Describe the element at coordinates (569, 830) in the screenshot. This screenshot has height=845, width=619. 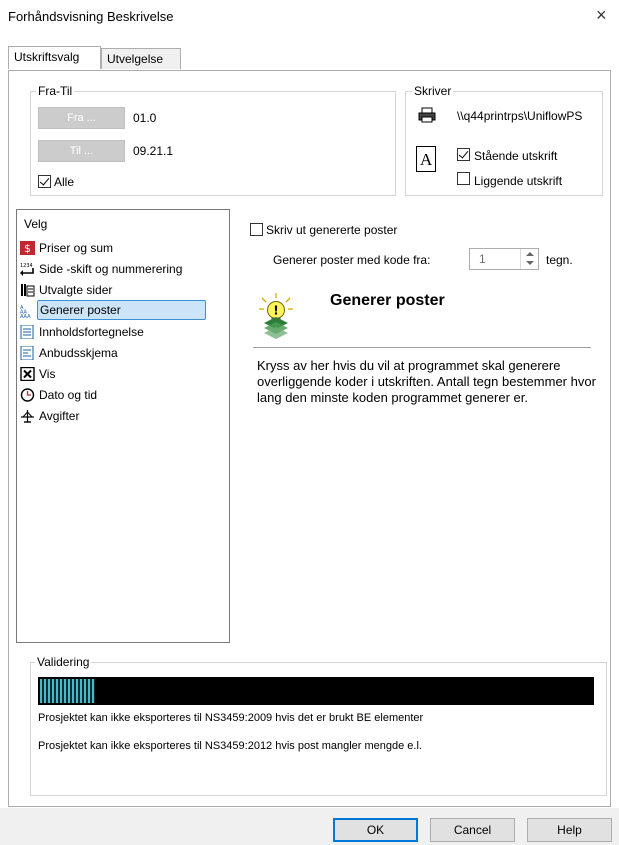
I see `help-button: Help` at that location.